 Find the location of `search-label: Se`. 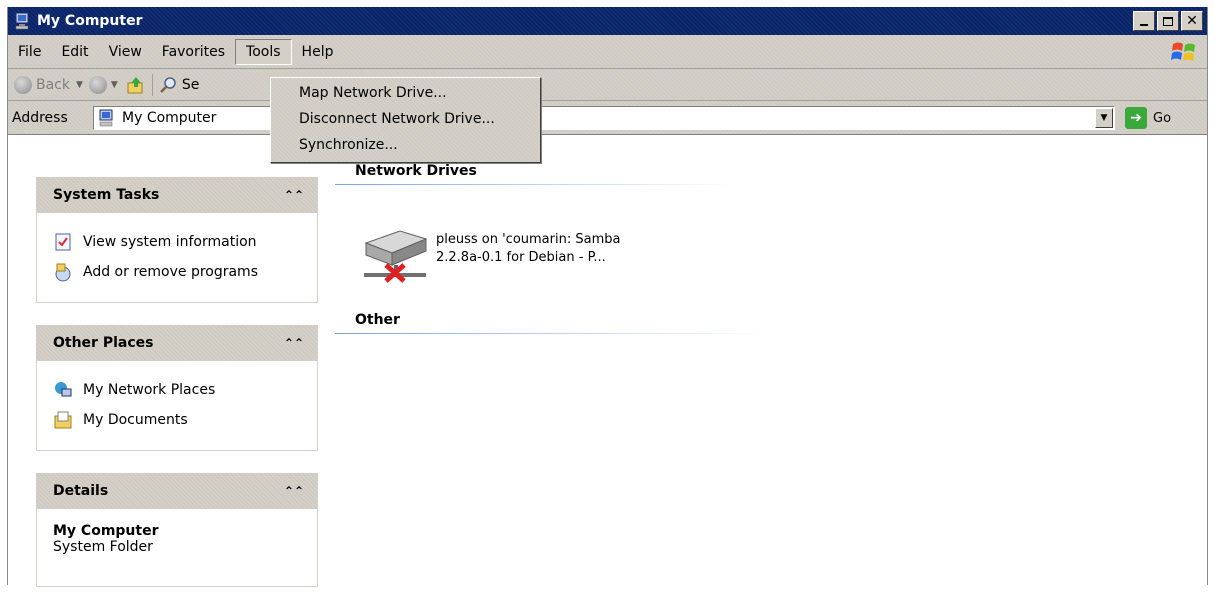

search-label: Se is located at coordinates (190, 84).